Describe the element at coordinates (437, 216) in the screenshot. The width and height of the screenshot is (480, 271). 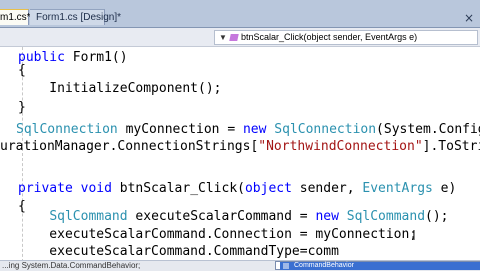
I see `code-token: ();` at that location.